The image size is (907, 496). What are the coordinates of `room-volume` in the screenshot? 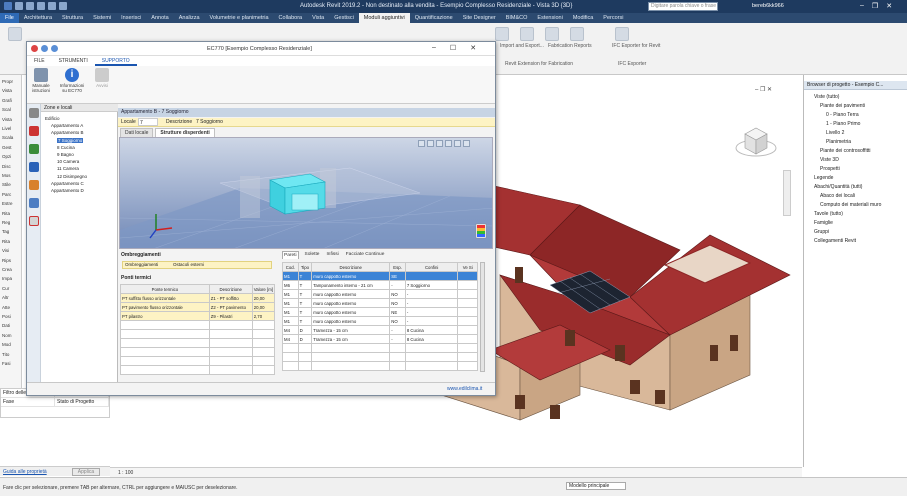 It's located at (297, 194).